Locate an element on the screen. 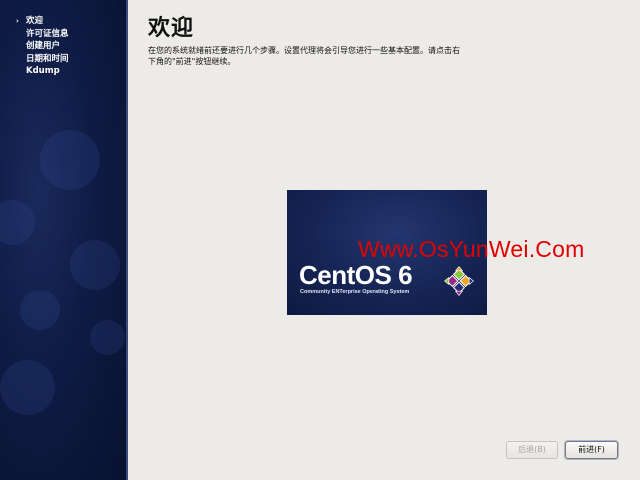 This screenshot has height=480, width=640. step-list: › 欢迎 许可证信息 创建用户 日期和时间 Kdump is located at coordinates (41, 46).